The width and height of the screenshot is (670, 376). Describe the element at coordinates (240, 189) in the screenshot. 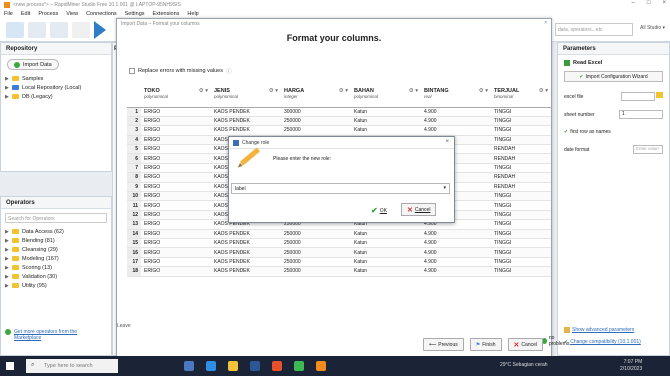

I see `role-select-value: label` at that location.